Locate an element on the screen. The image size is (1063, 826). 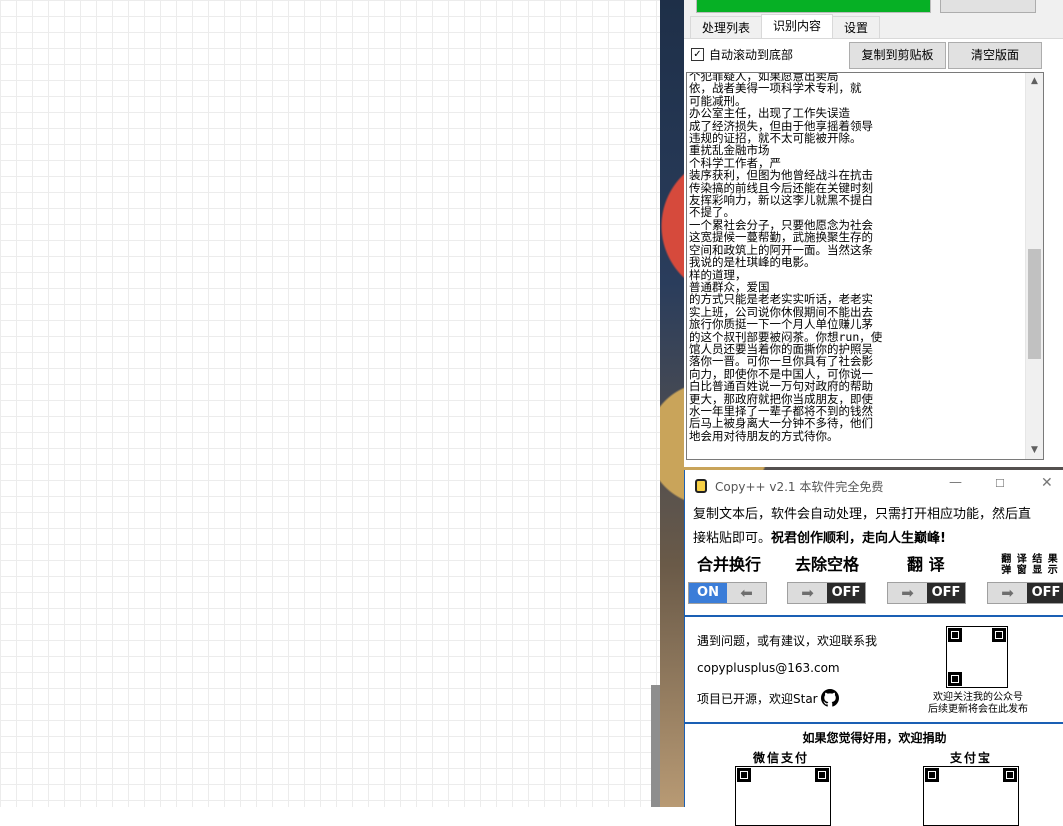
wechat-pay-qr-code is located at coordinates (783, 796).